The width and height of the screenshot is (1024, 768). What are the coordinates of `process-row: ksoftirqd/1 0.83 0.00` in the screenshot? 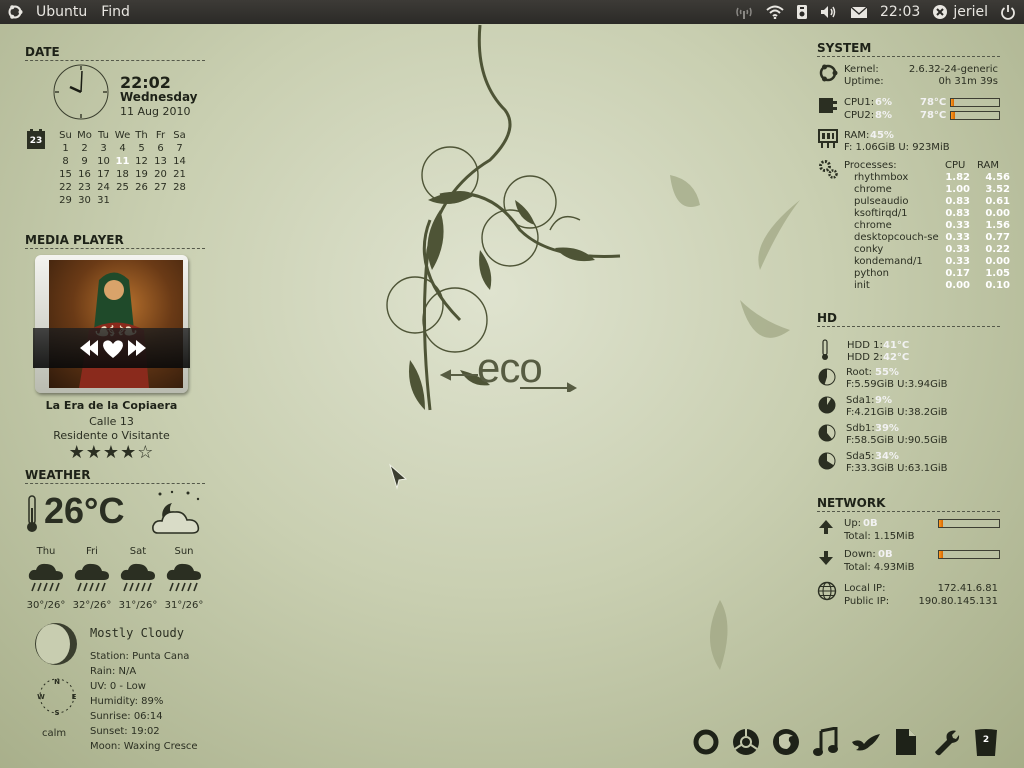 It's located at (932, 214).